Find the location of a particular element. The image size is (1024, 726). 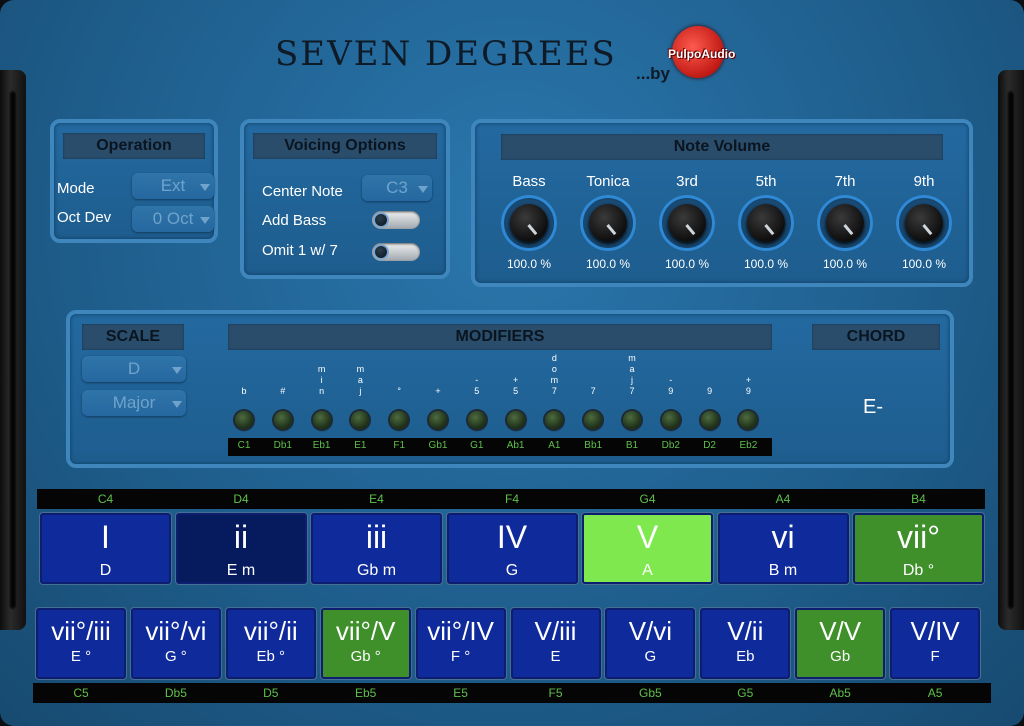

scale-mode-select: Major is located at coordinates (134, 403).